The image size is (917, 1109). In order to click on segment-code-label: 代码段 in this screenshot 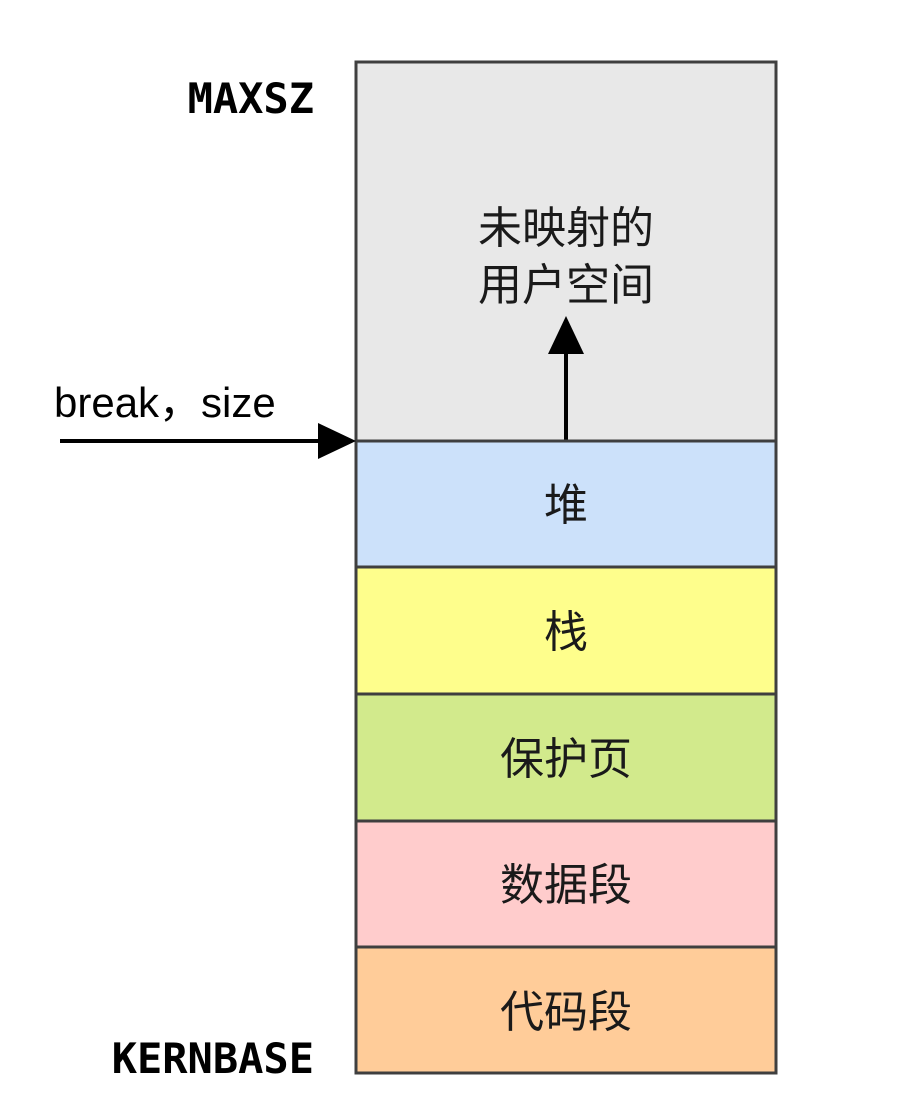, I will do `click(566, 1012)`.